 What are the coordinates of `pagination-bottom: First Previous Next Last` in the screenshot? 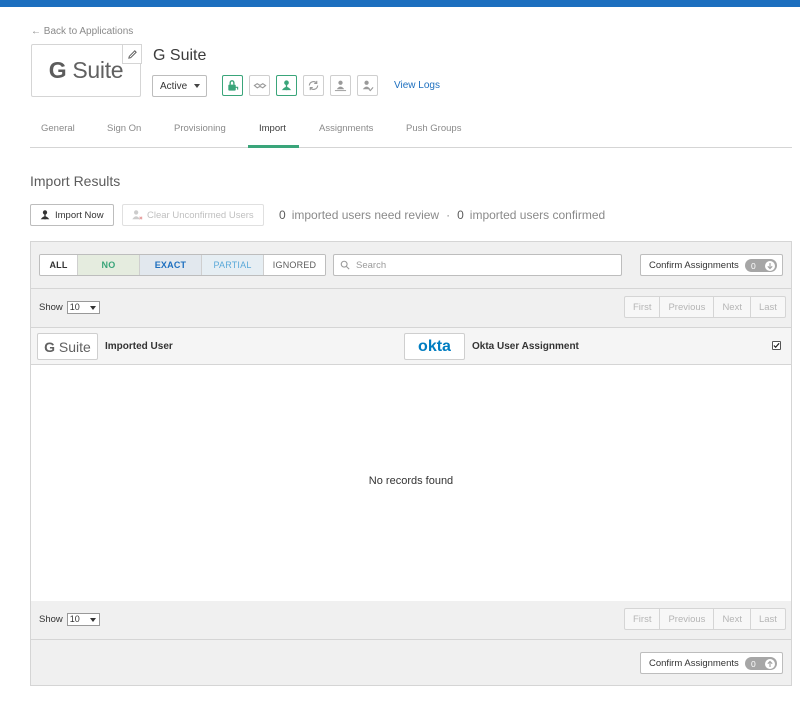 It's located at (705, 619).